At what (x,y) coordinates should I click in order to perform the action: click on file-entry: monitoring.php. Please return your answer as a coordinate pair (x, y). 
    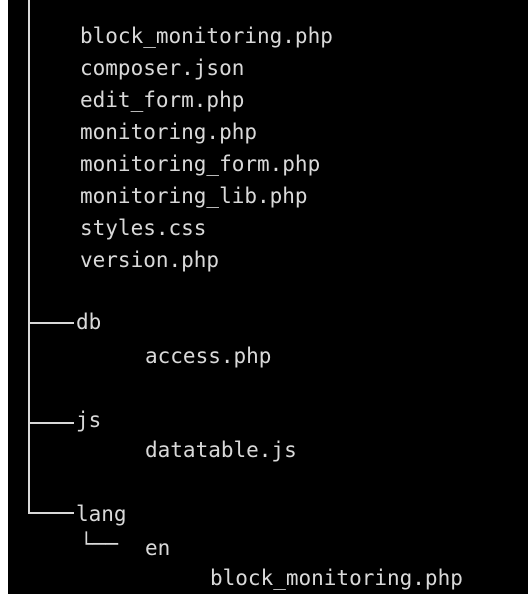
    Looking at the image, I should click on (169, 132).